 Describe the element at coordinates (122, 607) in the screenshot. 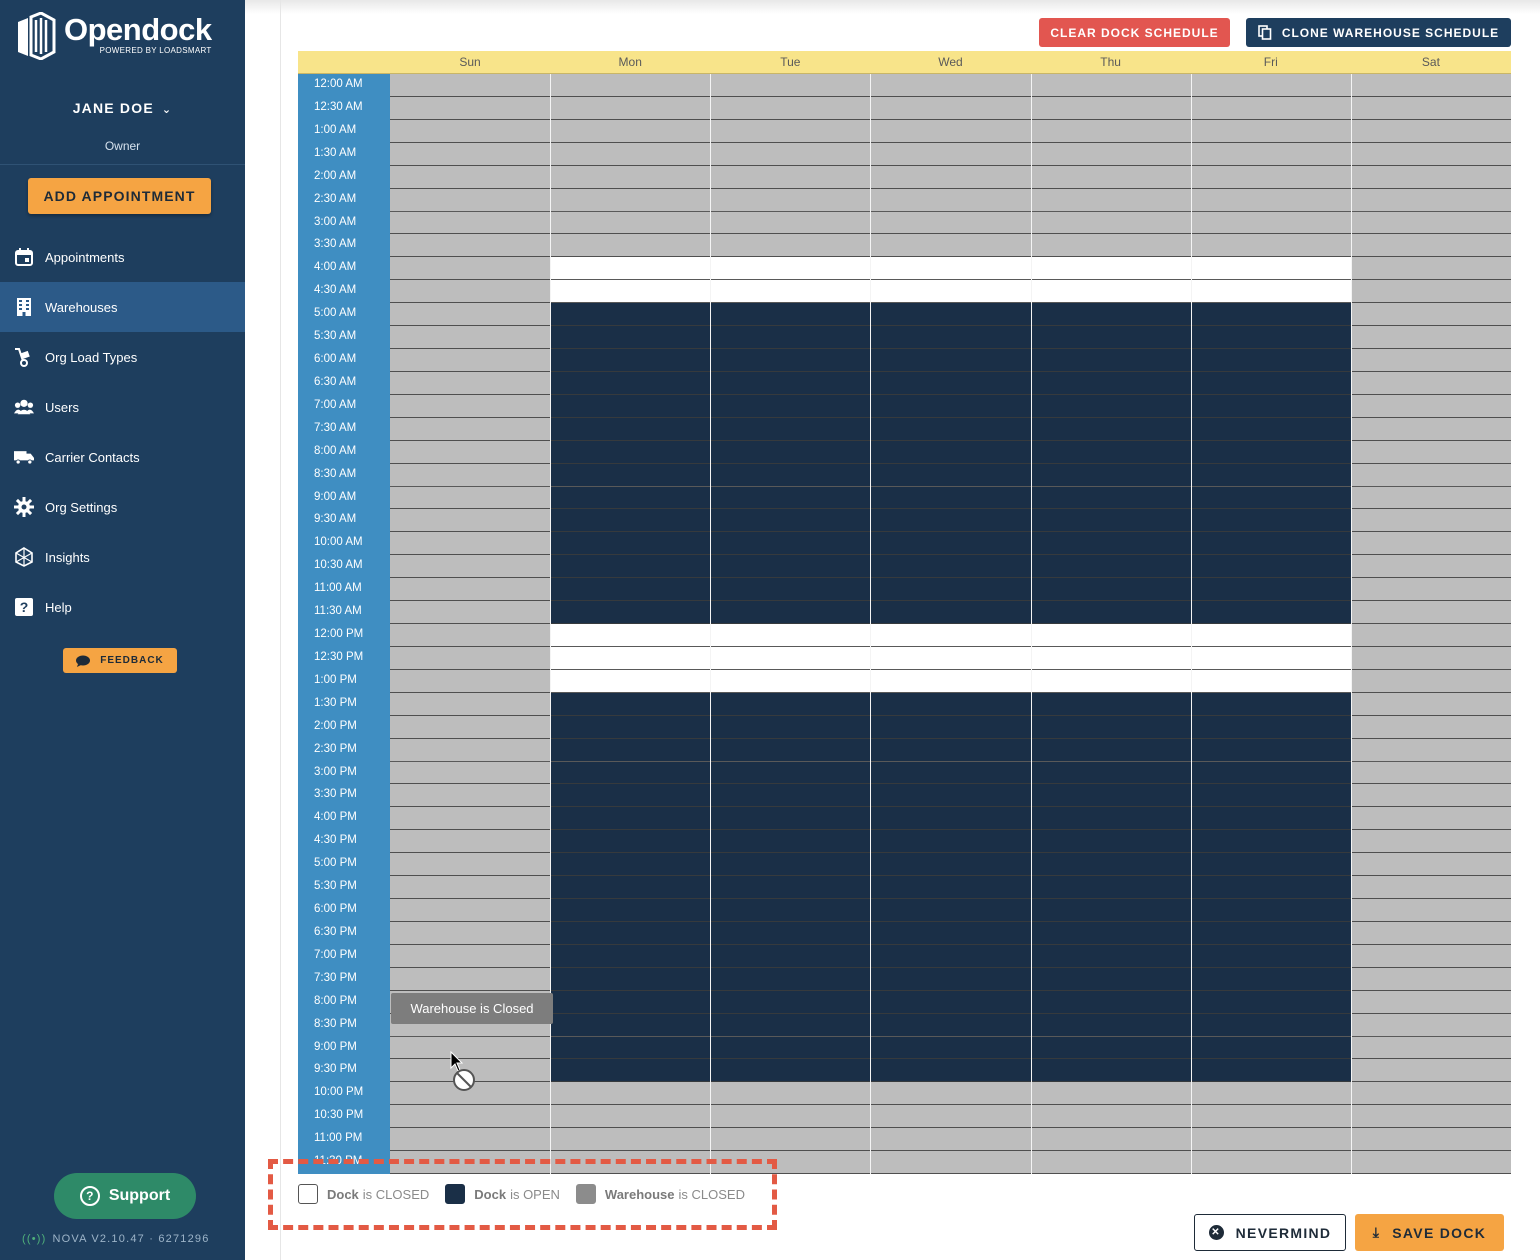

I see `sidebar-item-help: ? Help` at that location.